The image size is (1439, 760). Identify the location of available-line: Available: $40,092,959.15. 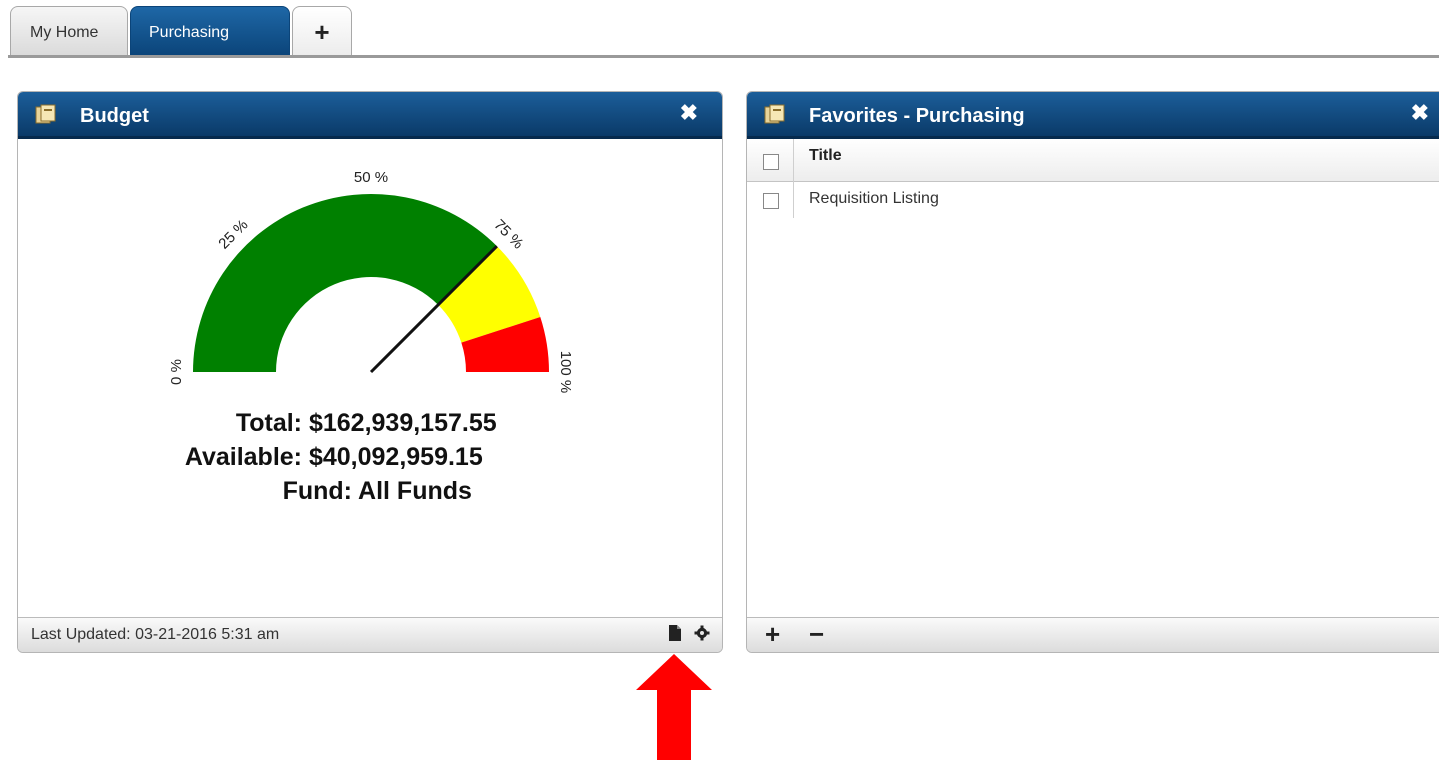
(320, 457).